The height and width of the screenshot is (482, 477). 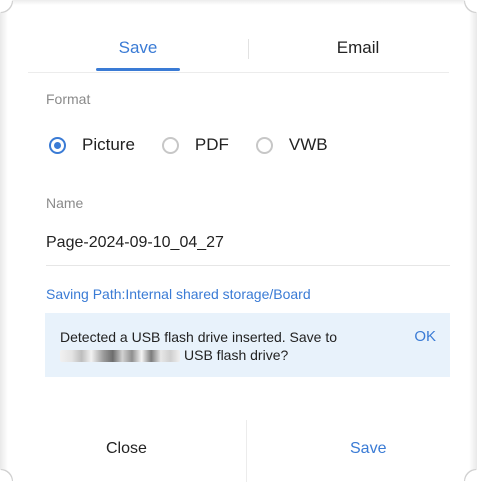 I want to click on dialog-footer: Close Save, so click(x=238, y=451).